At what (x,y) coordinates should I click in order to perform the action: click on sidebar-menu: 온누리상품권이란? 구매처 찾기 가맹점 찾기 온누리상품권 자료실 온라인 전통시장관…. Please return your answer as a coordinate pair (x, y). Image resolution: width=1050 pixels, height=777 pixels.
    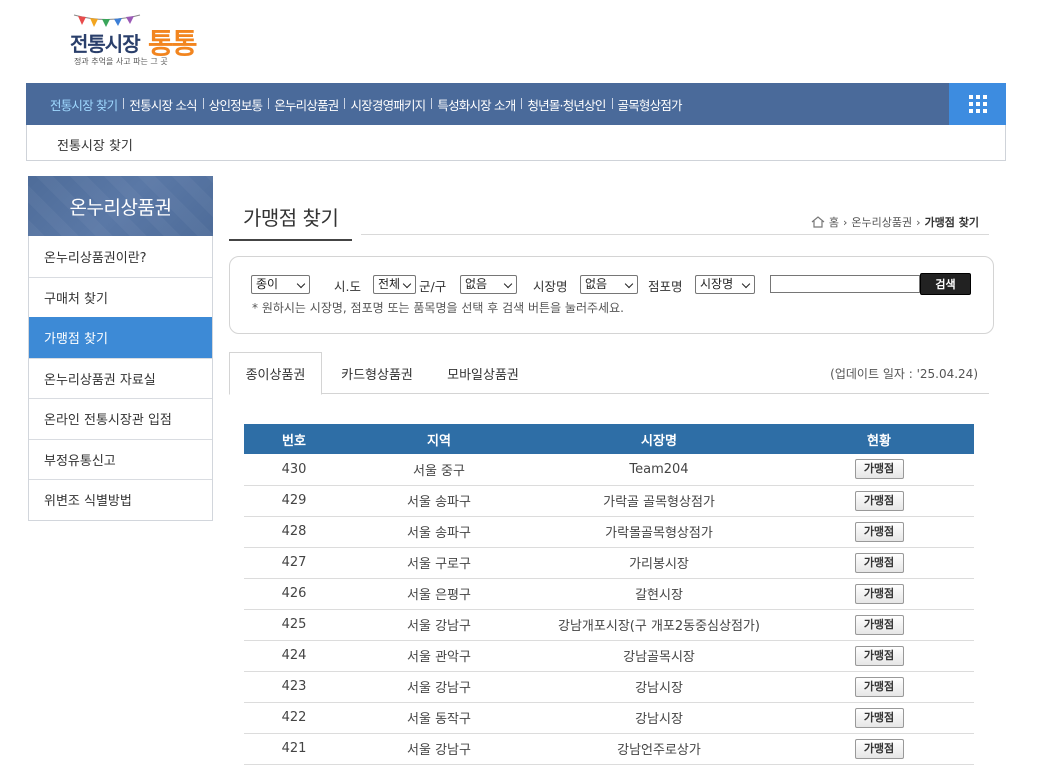
    Looking at the image, I should click on (120, 378).